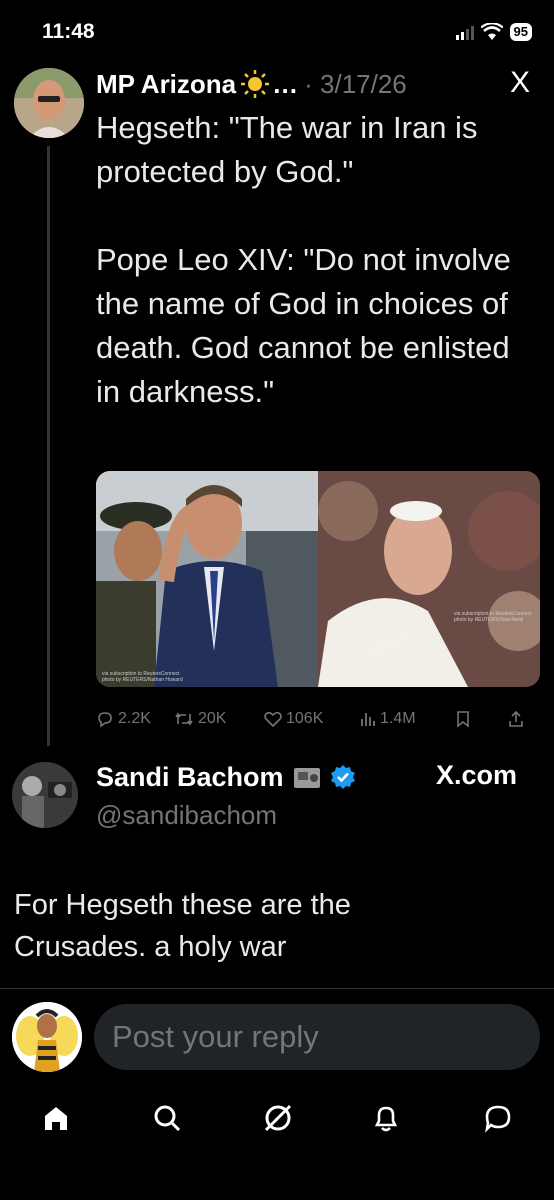  I want to click on nav-notifications, so click(386, 1118).